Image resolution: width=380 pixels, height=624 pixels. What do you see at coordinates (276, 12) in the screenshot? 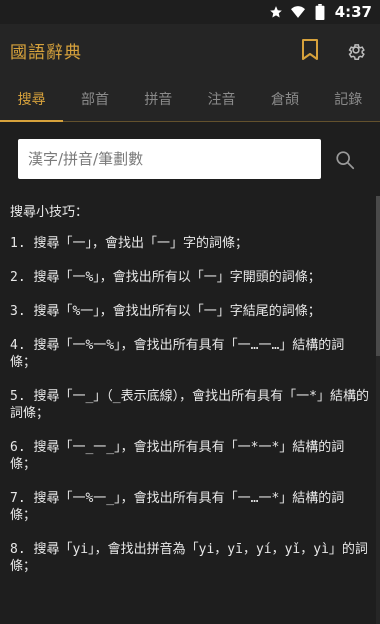
I see `star-icon` at bounding box center [276, 12].